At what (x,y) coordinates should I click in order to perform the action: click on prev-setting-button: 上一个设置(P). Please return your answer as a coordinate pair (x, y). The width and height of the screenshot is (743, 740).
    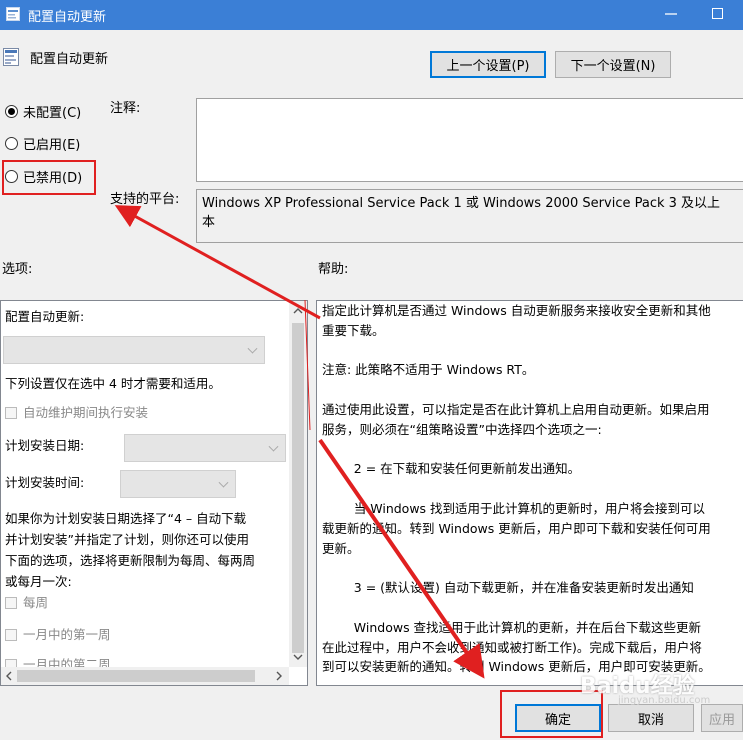
    Looking at the image, I should click on (488, 64).